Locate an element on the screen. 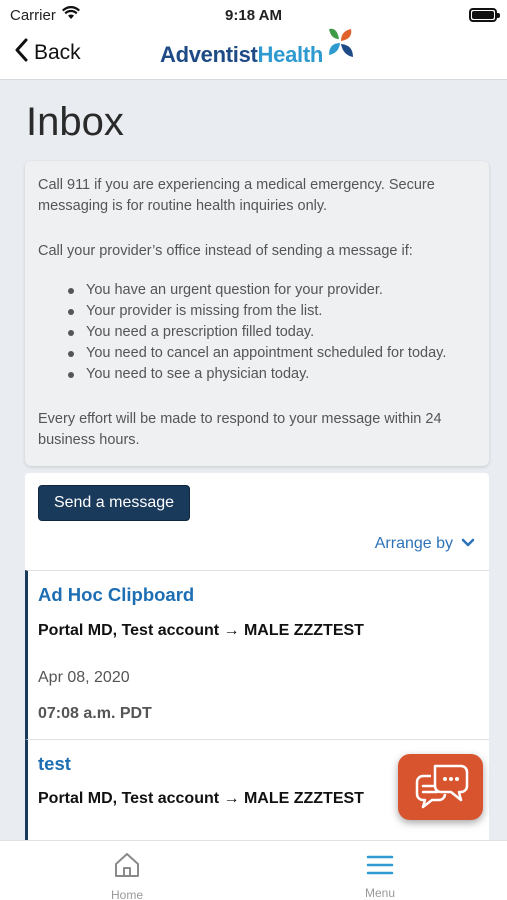 The height and width of the screenshot is (900, 507). battery-icon is located at coordinates (484, 15).